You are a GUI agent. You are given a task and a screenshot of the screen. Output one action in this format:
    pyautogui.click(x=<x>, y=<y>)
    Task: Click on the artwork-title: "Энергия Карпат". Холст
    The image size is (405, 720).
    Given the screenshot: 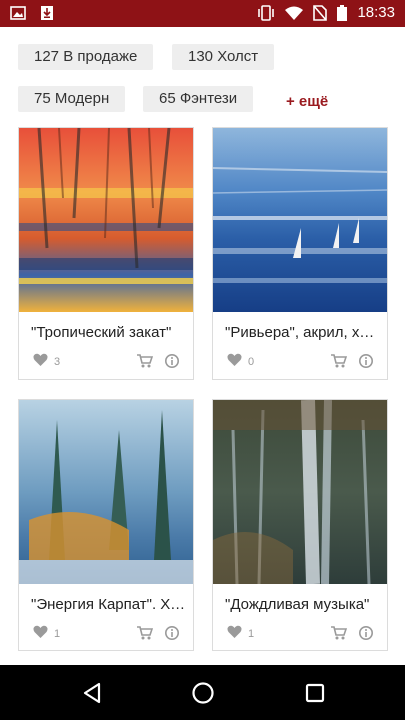 What is the action you would take?
    pyautogui.click(x=109, y=604)
    